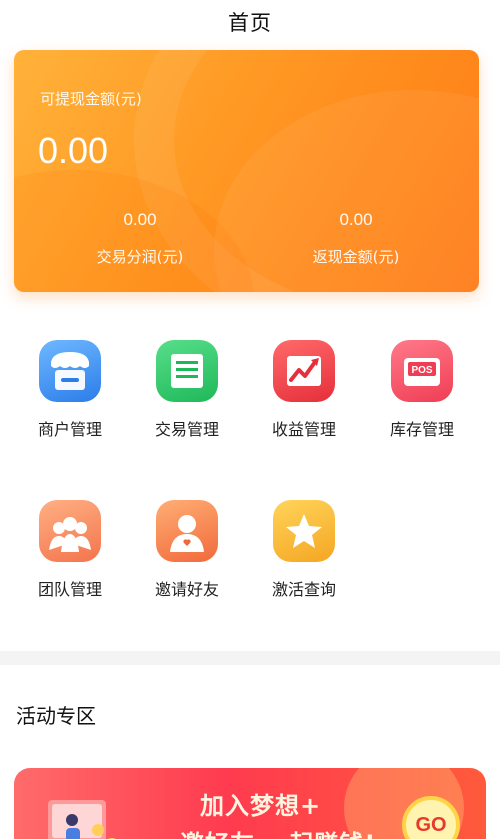  I want to click on section-divider, so click(250, 658).